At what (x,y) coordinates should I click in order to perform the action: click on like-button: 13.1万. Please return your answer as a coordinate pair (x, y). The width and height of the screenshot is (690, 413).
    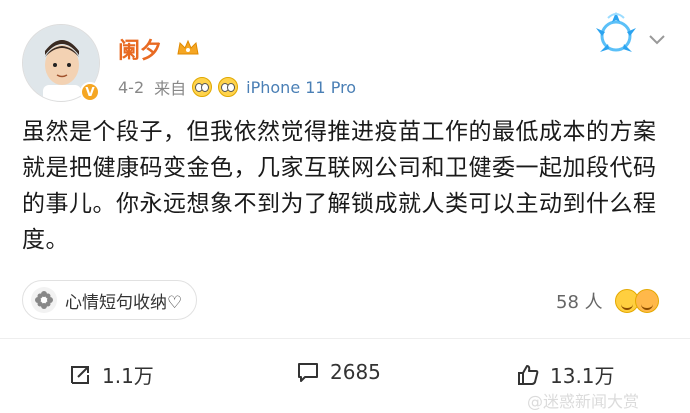
    Looking at the image, I should click on (565, 374).